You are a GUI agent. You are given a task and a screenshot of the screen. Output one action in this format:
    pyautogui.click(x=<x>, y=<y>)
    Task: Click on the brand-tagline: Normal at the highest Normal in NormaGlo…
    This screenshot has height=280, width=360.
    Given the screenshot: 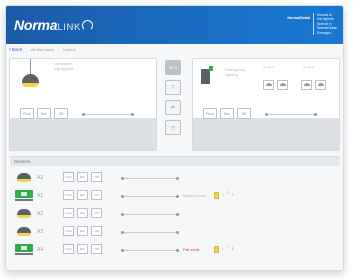 What is the action you would take?
    pyautogui.click(x=327, y=24)
    